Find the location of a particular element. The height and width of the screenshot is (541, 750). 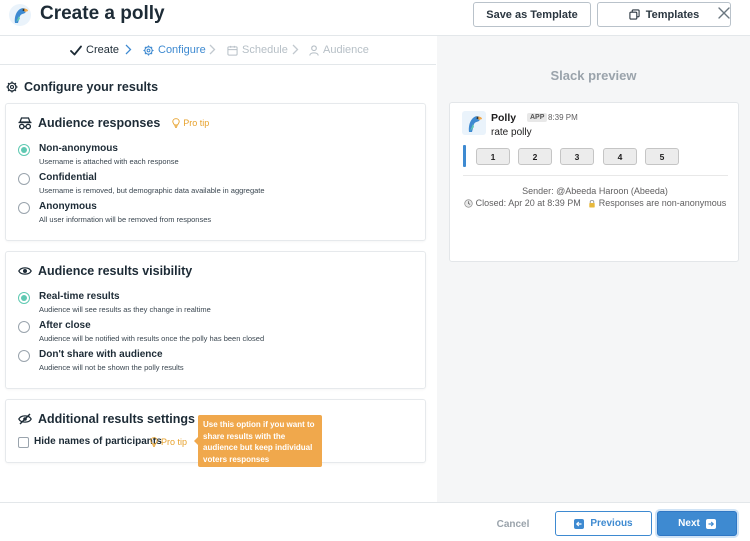

step-schedule: Schedule is located at coordinates (257, 50).